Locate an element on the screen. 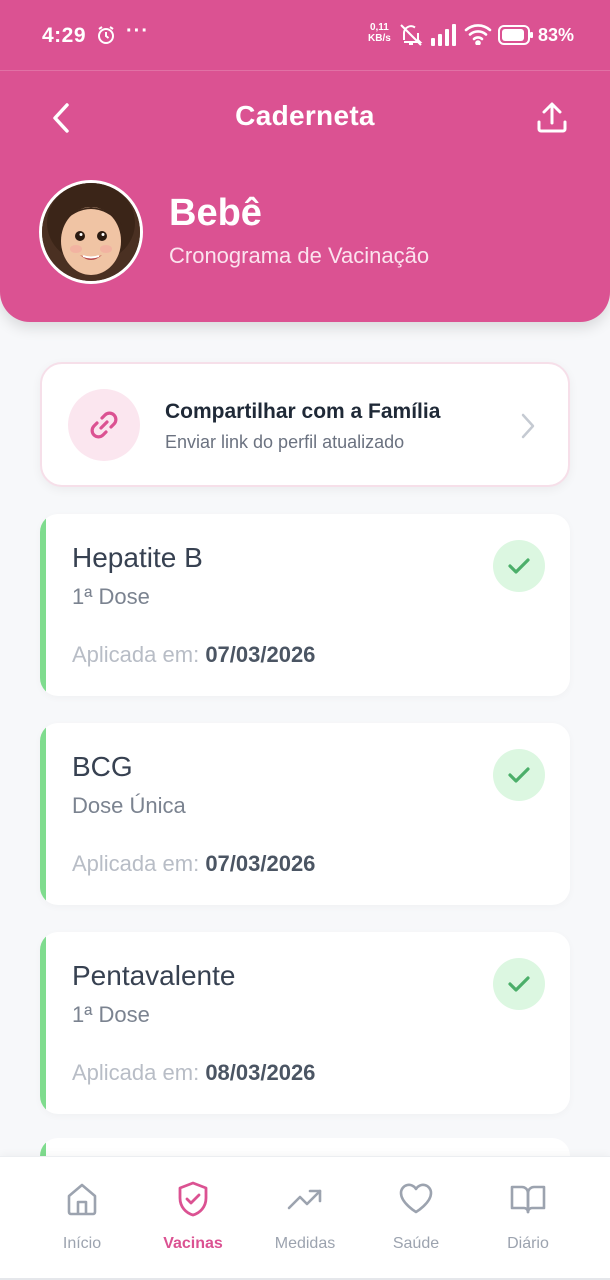  battery-icon is located at coordinates (516, 37).